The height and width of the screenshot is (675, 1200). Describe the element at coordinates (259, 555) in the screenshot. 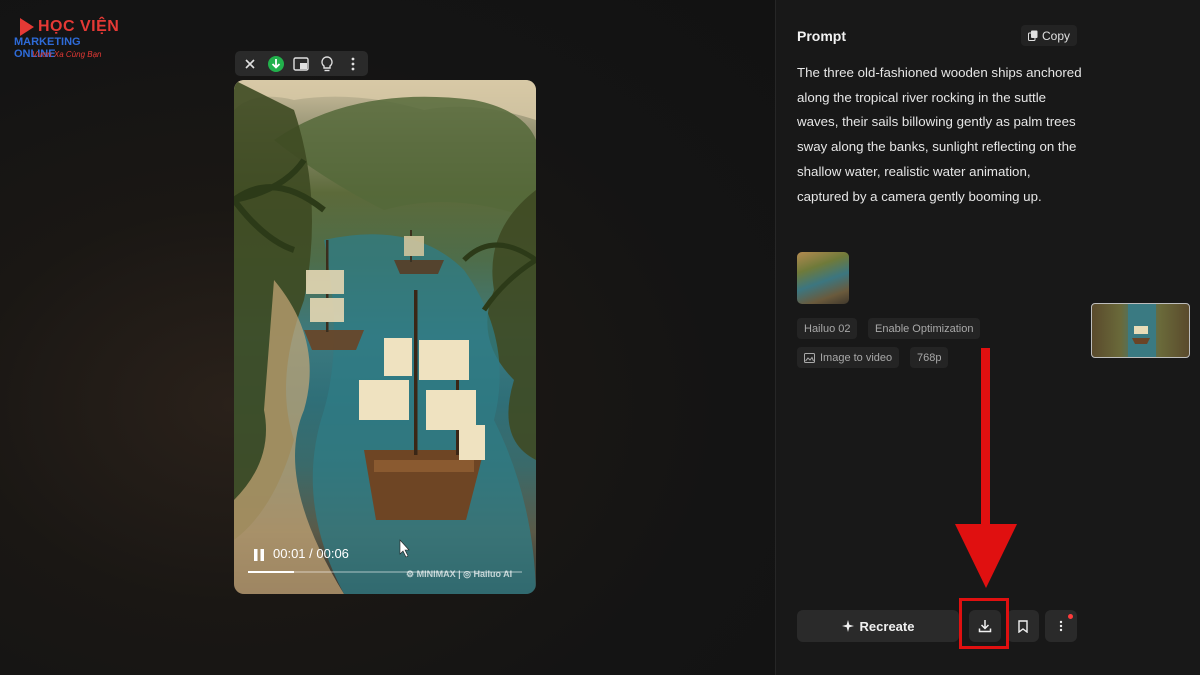

I see `pause-icon` at that location.